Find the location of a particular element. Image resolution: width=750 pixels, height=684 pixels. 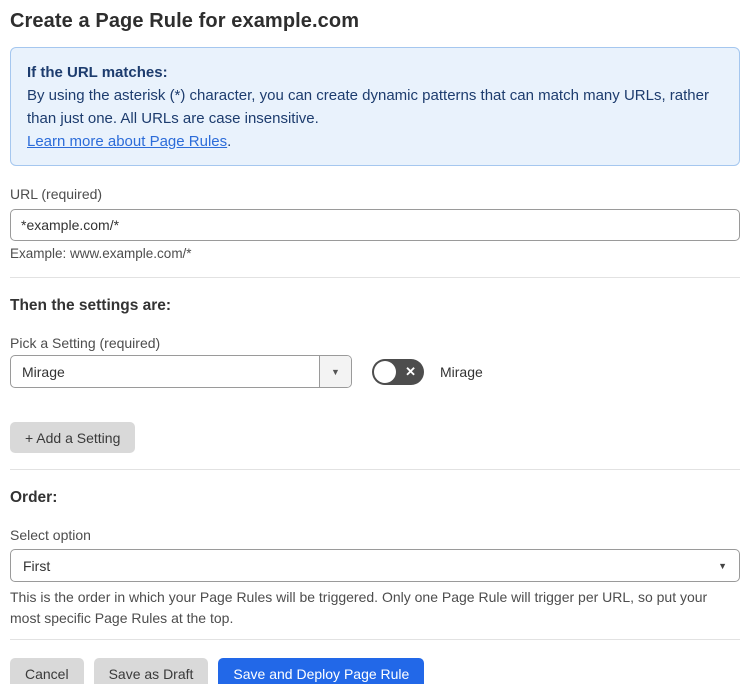

setting-row: Mirage ▼ ✕ Mirage is located at coordinates (375, 371).